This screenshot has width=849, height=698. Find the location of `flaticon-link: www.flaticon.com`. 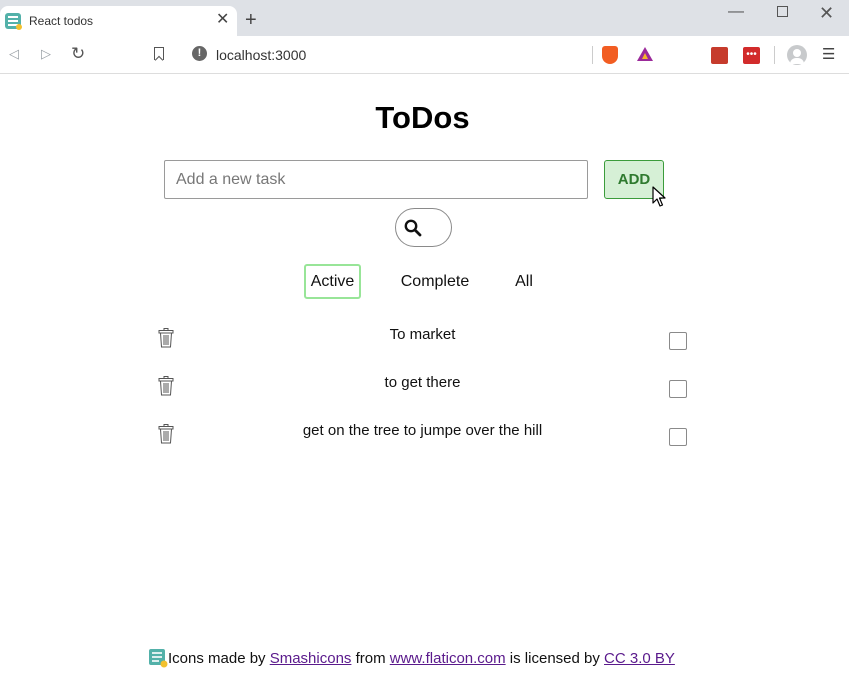

flaticon-link: www.flaticon.com is located at coordinates (448, 658).